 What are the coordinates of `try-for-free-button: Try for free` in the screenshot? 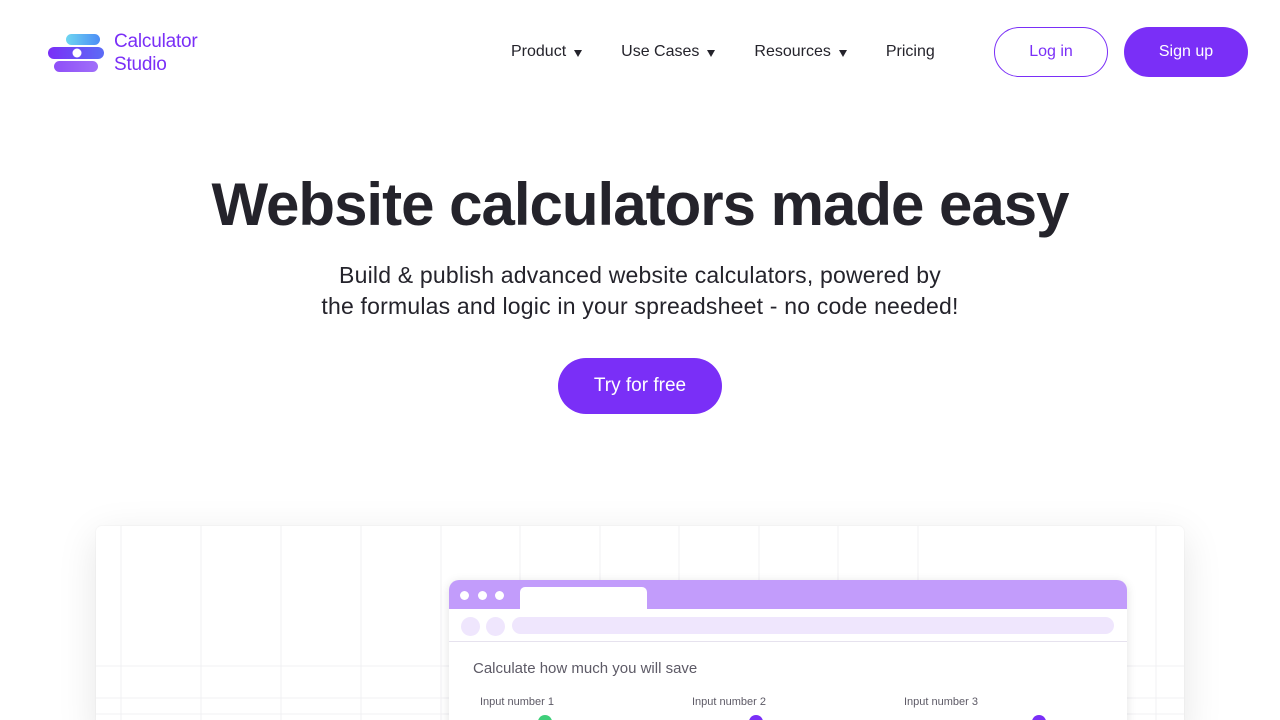 It's located at (640, 386).